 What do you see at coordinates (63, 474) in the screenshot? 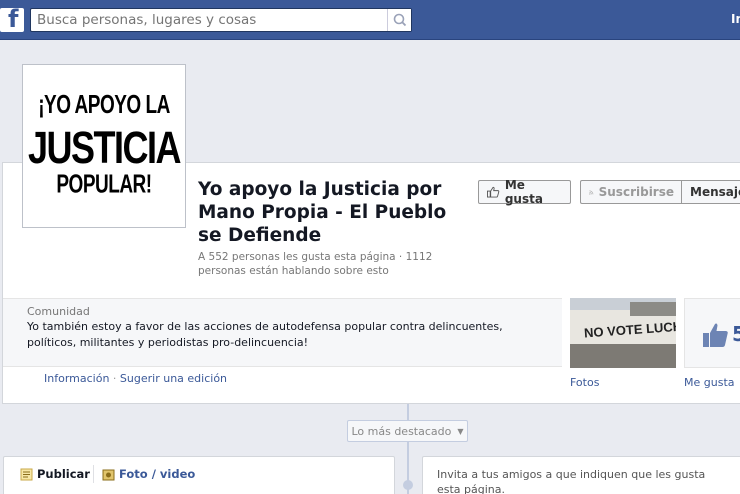
I see `publish-label: Publicar` at bounding box center [63, 474].